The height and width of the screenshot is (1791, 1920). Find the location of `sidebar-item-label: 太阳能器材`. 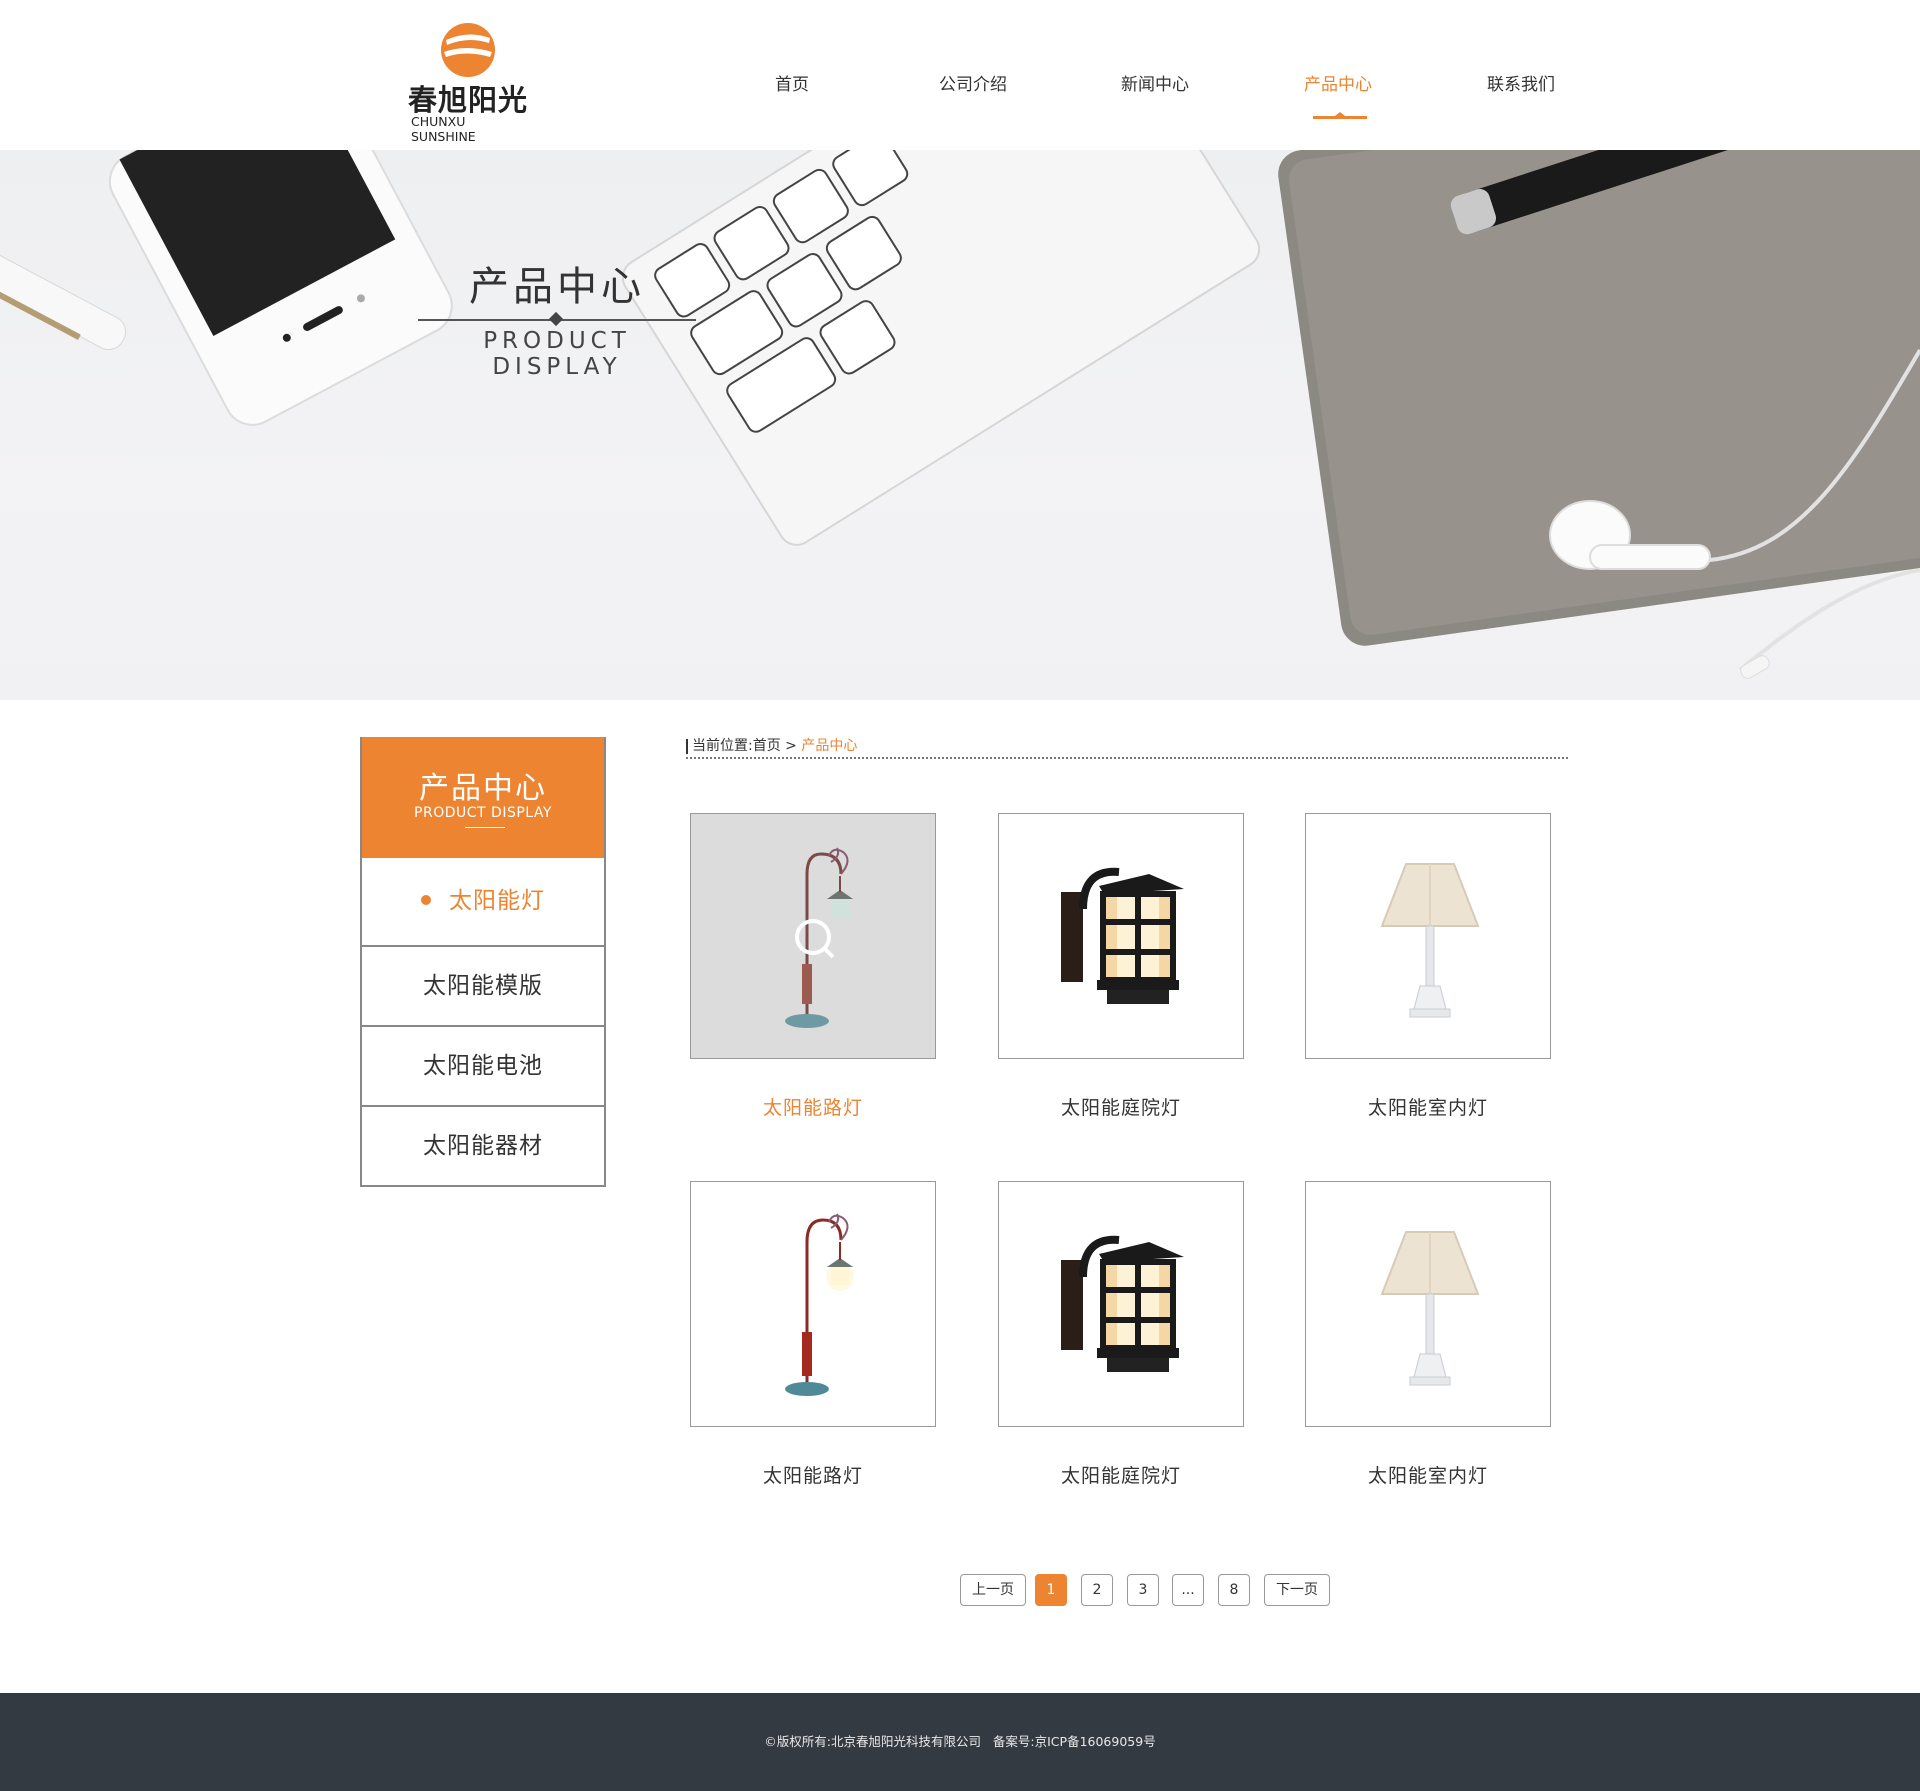

sidebar-item-label: 太阳能器材 is located at coordinates (483, 1146).